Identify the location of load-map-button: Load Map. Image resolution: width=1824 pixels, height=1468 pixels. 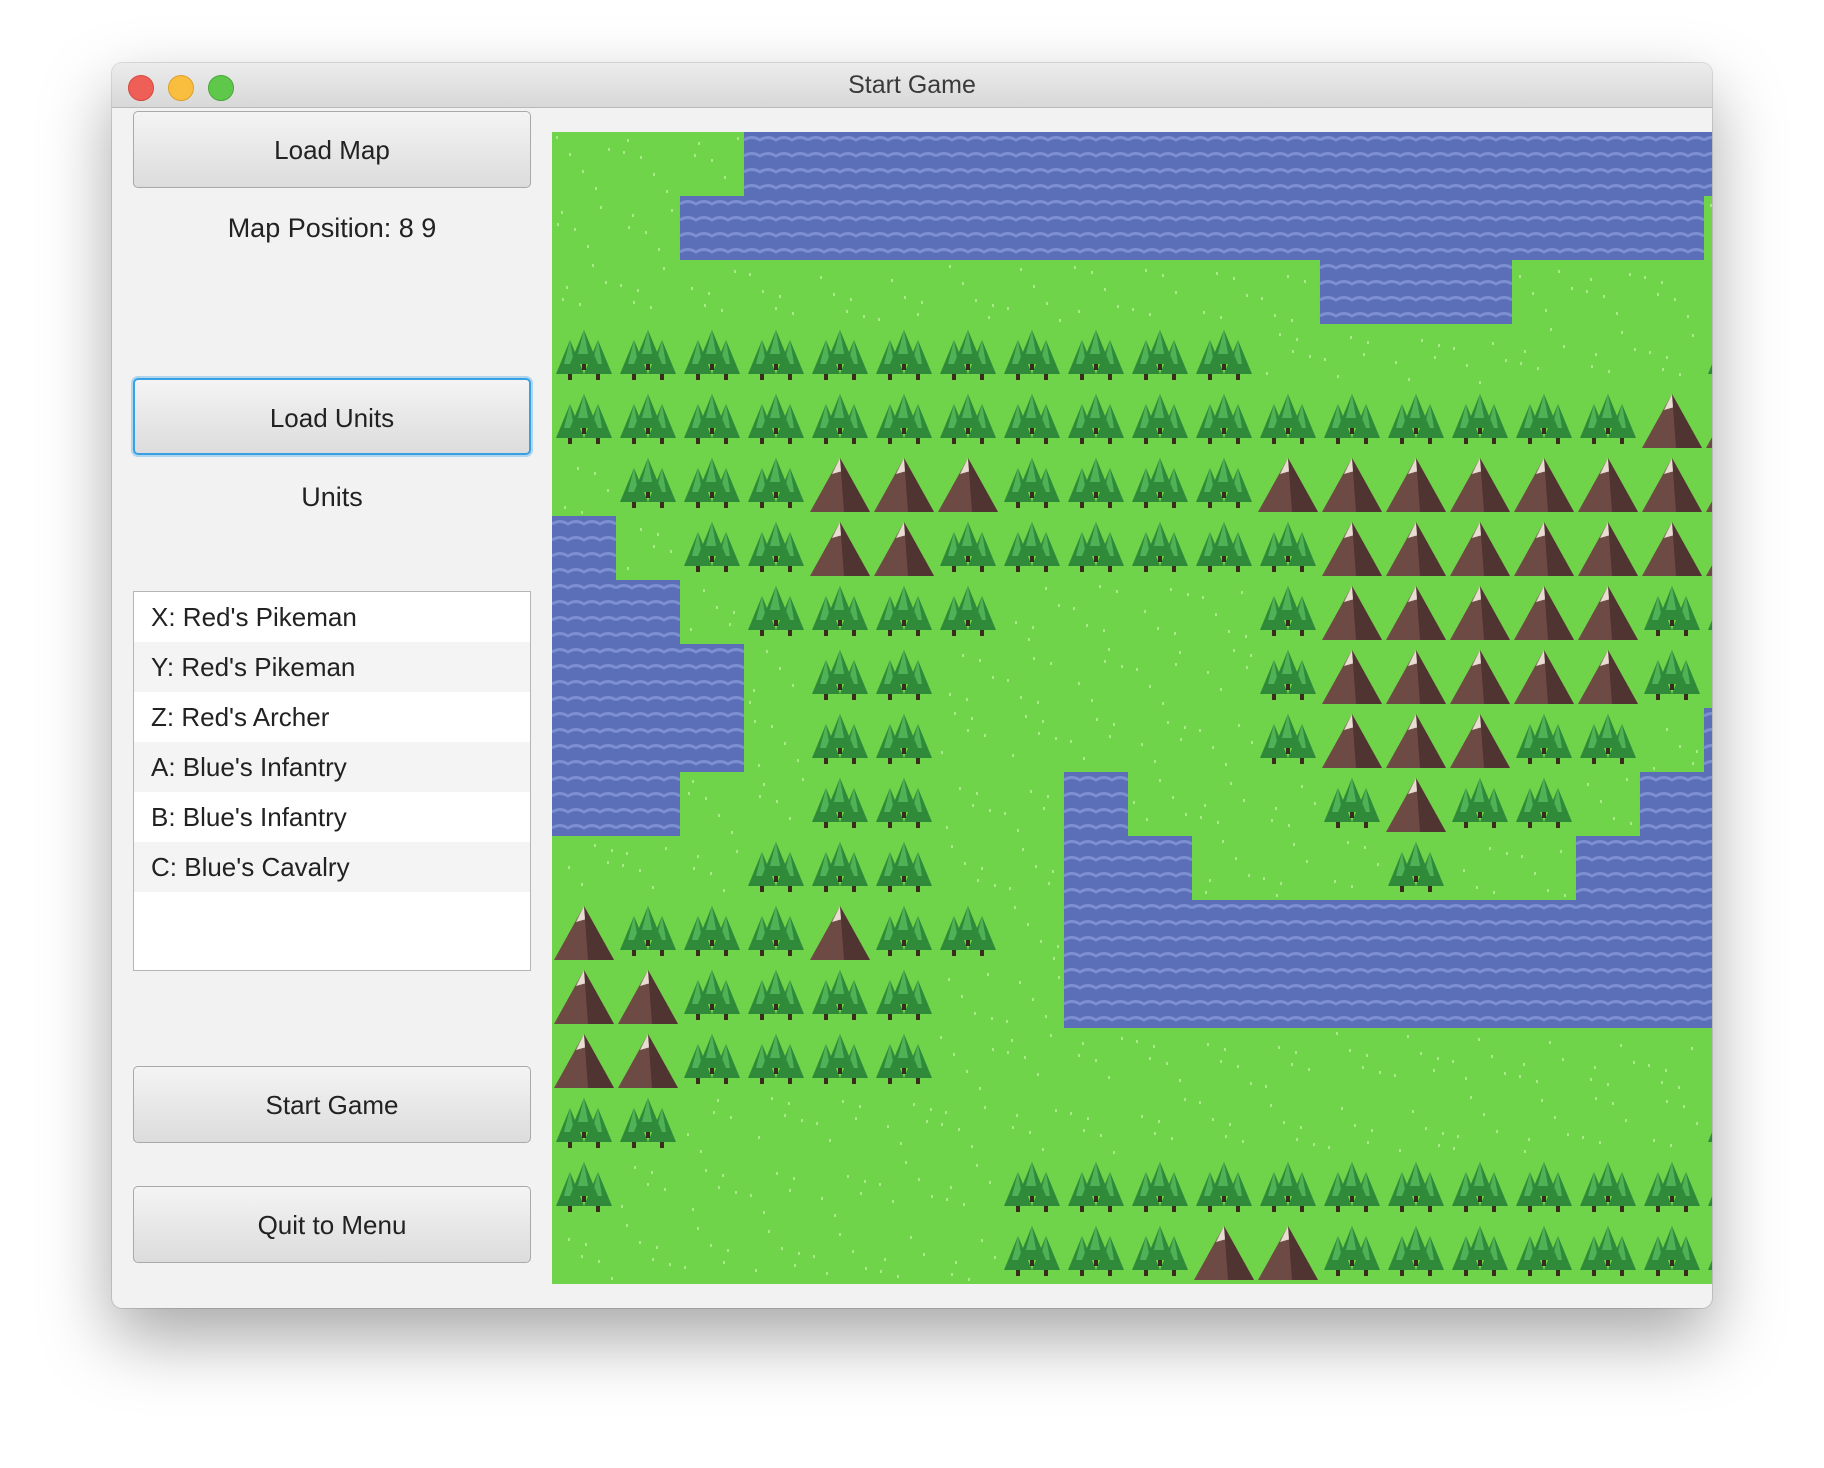
(332, 149).